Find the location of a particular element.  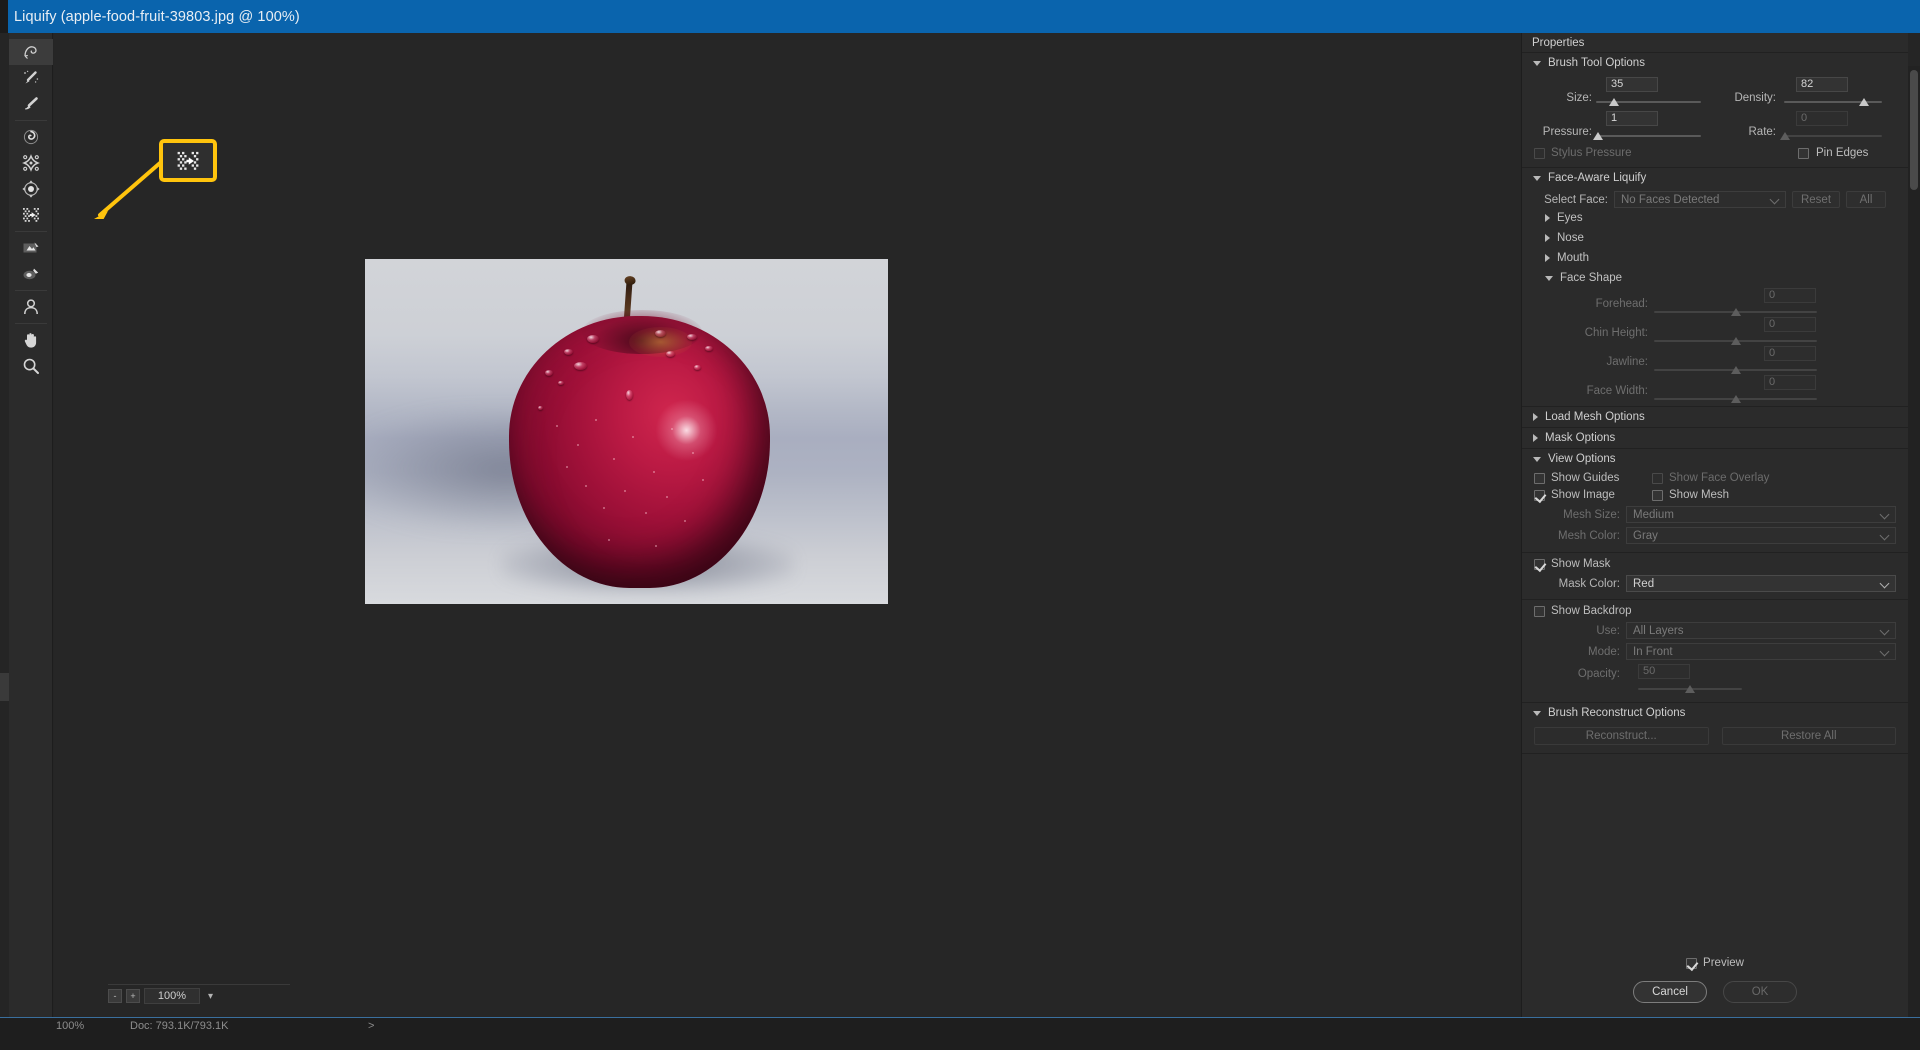

brush-reconstruct-body: Reconstruct... Restore All is located at coordinates (1715, 738).